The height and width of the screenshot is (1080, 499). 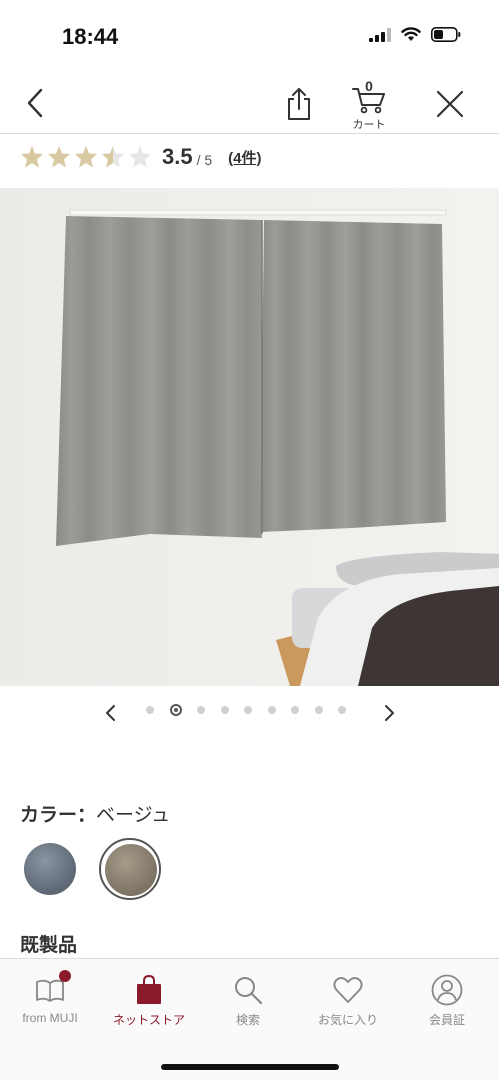 I want to click on search-icon, so click(x=249, y=991).